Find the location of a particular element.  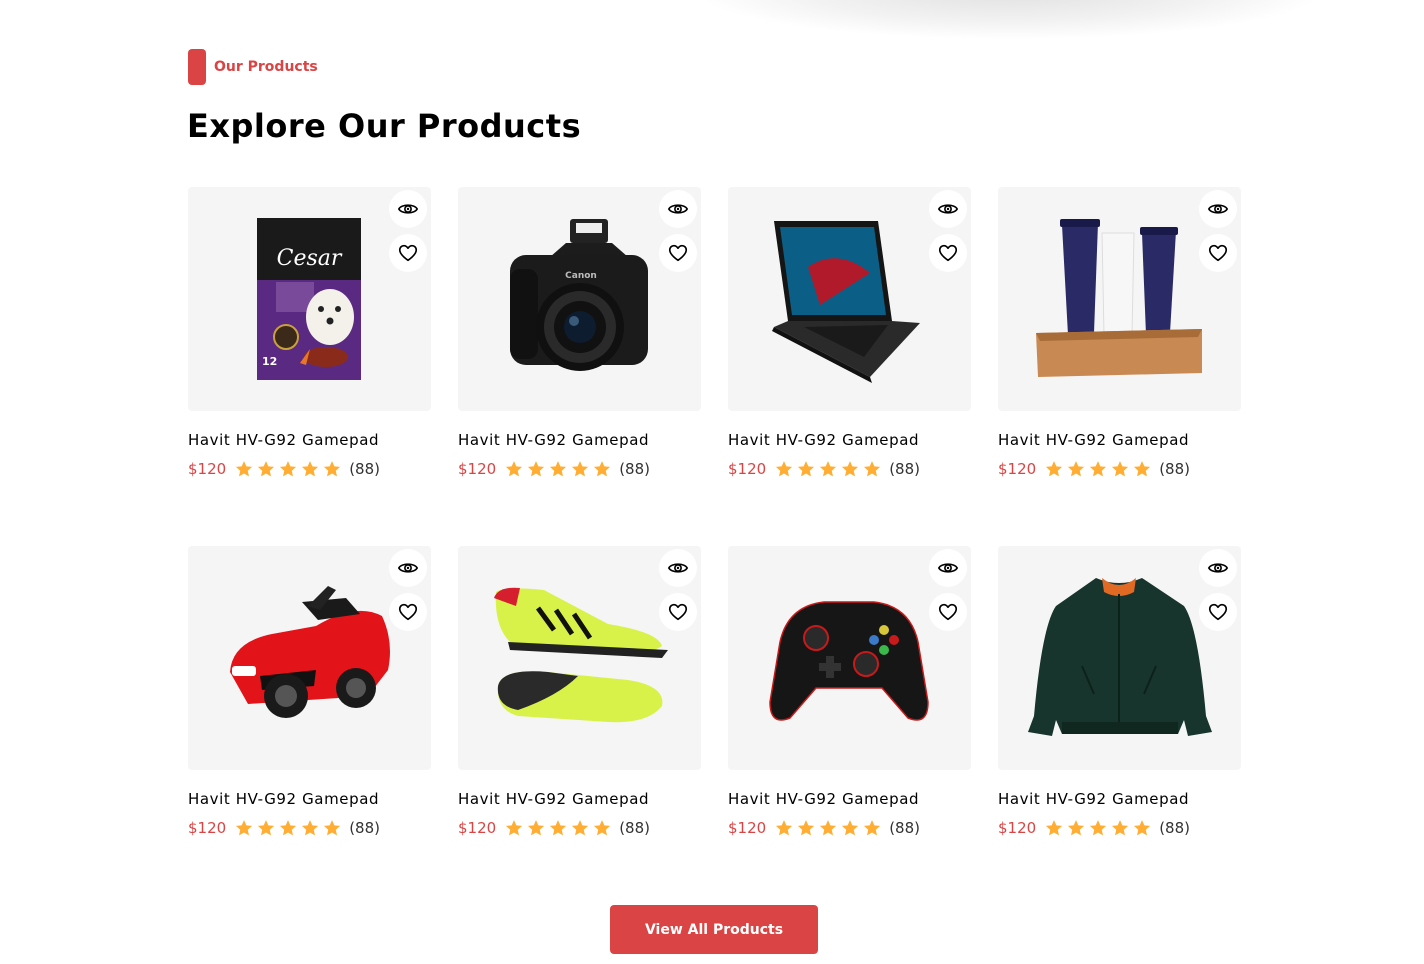

product-card: Cesar 12 Havit HV-G92 Gamepad $120 (88) is located at coordinates (309, 332).